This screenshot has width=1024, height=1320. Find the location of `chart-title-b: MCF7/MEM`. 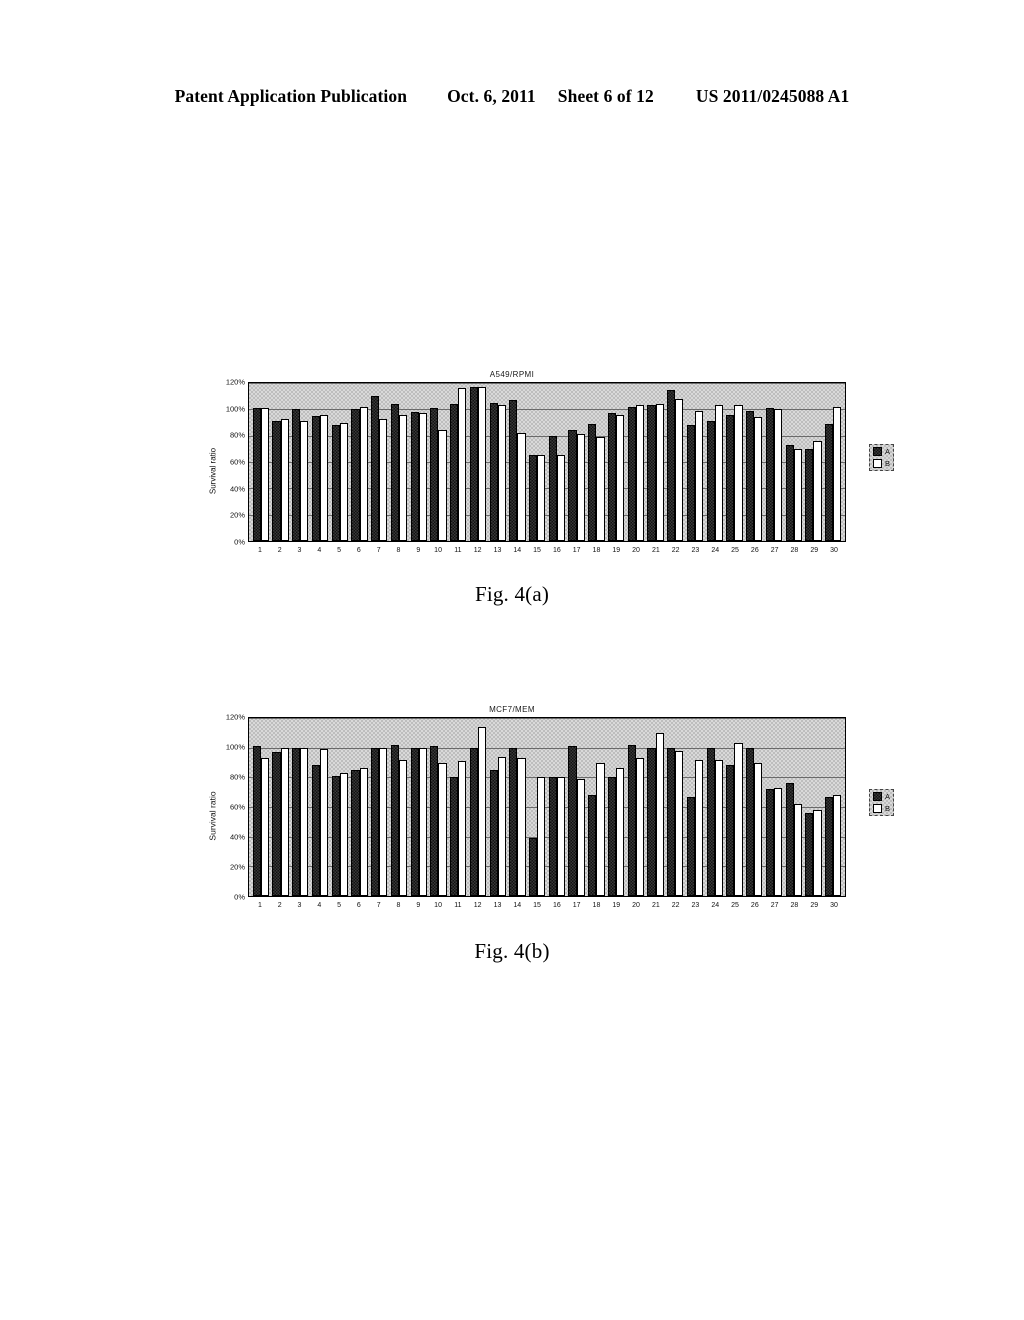

chart-title-b: MCF7/MEM is located at coordinates (512, 709).